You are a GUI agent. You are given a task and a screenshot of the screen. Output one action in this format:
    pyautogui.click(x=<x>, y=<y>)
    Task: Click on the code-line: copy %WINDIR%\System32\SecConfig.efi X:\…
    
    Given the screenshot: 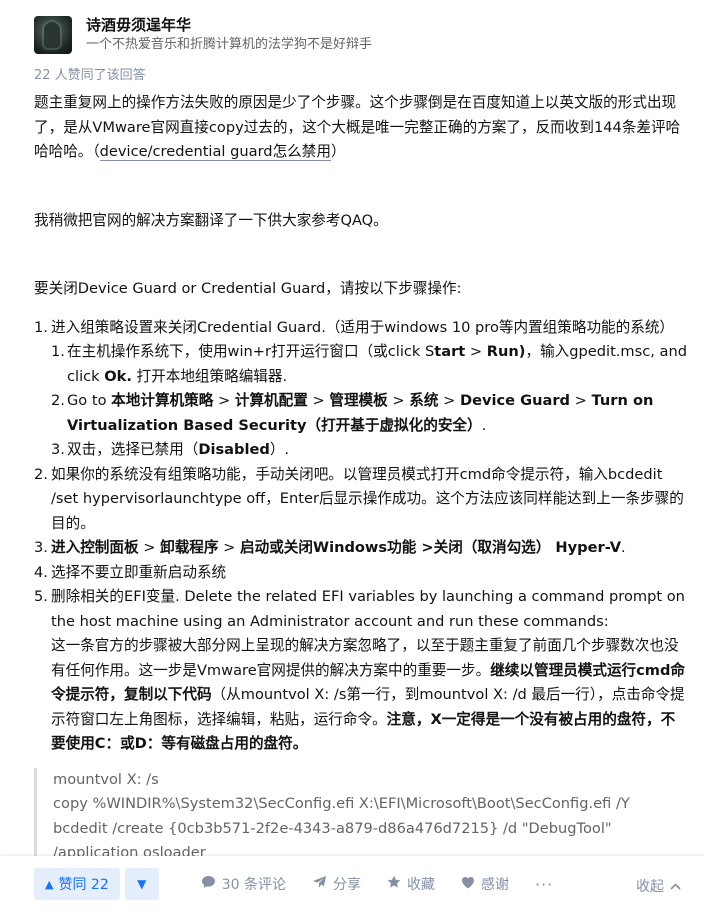 What is the action you would take?
    pyautogui.click(x=341, y=804)
    